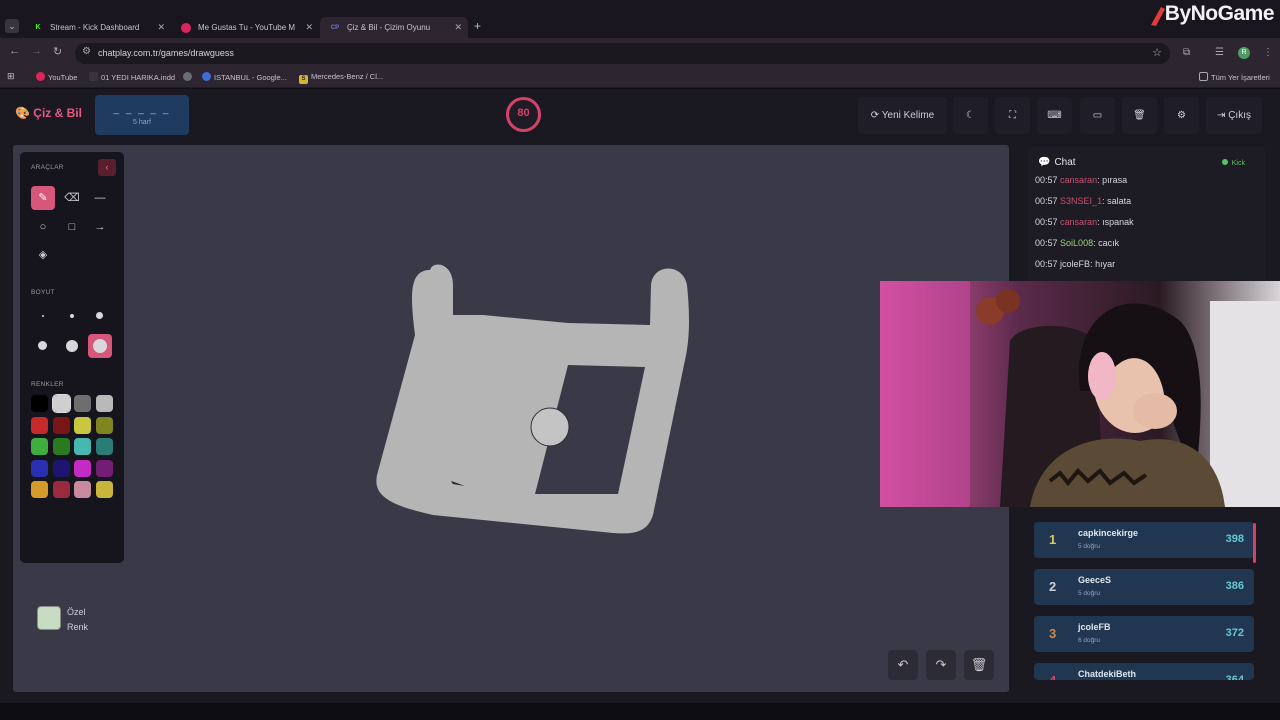 The image size is (1280, 720). Describe the element at coordinates (1181, 115) in the screenshot. I see `settings-button: ⚙` at that location.